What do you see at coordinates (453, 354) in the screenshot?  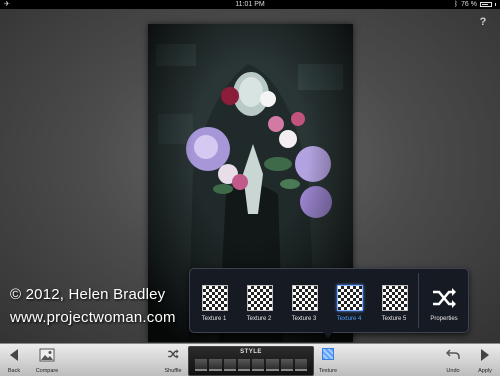 I see `undo-arrow-icon` at bounding box center [453, 354].